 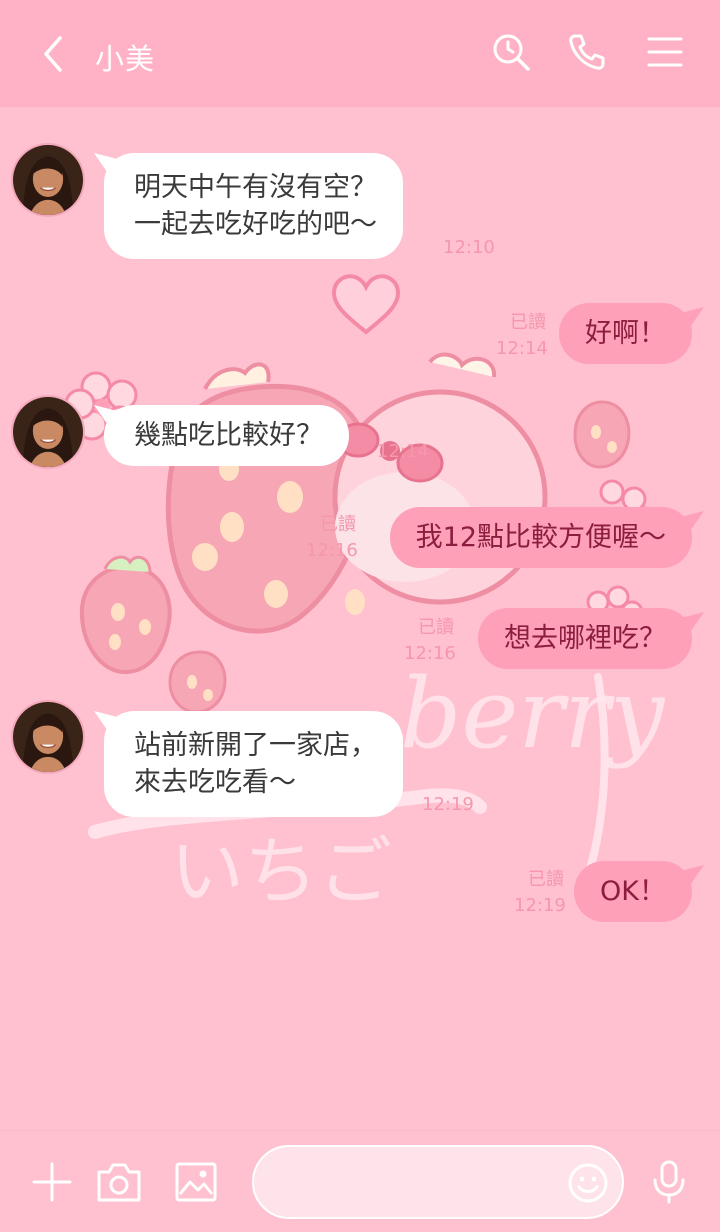 What do you see at coordinates (423, 1182) in the screenshot?
I see `message-input` at bounding box center [423, 1182].